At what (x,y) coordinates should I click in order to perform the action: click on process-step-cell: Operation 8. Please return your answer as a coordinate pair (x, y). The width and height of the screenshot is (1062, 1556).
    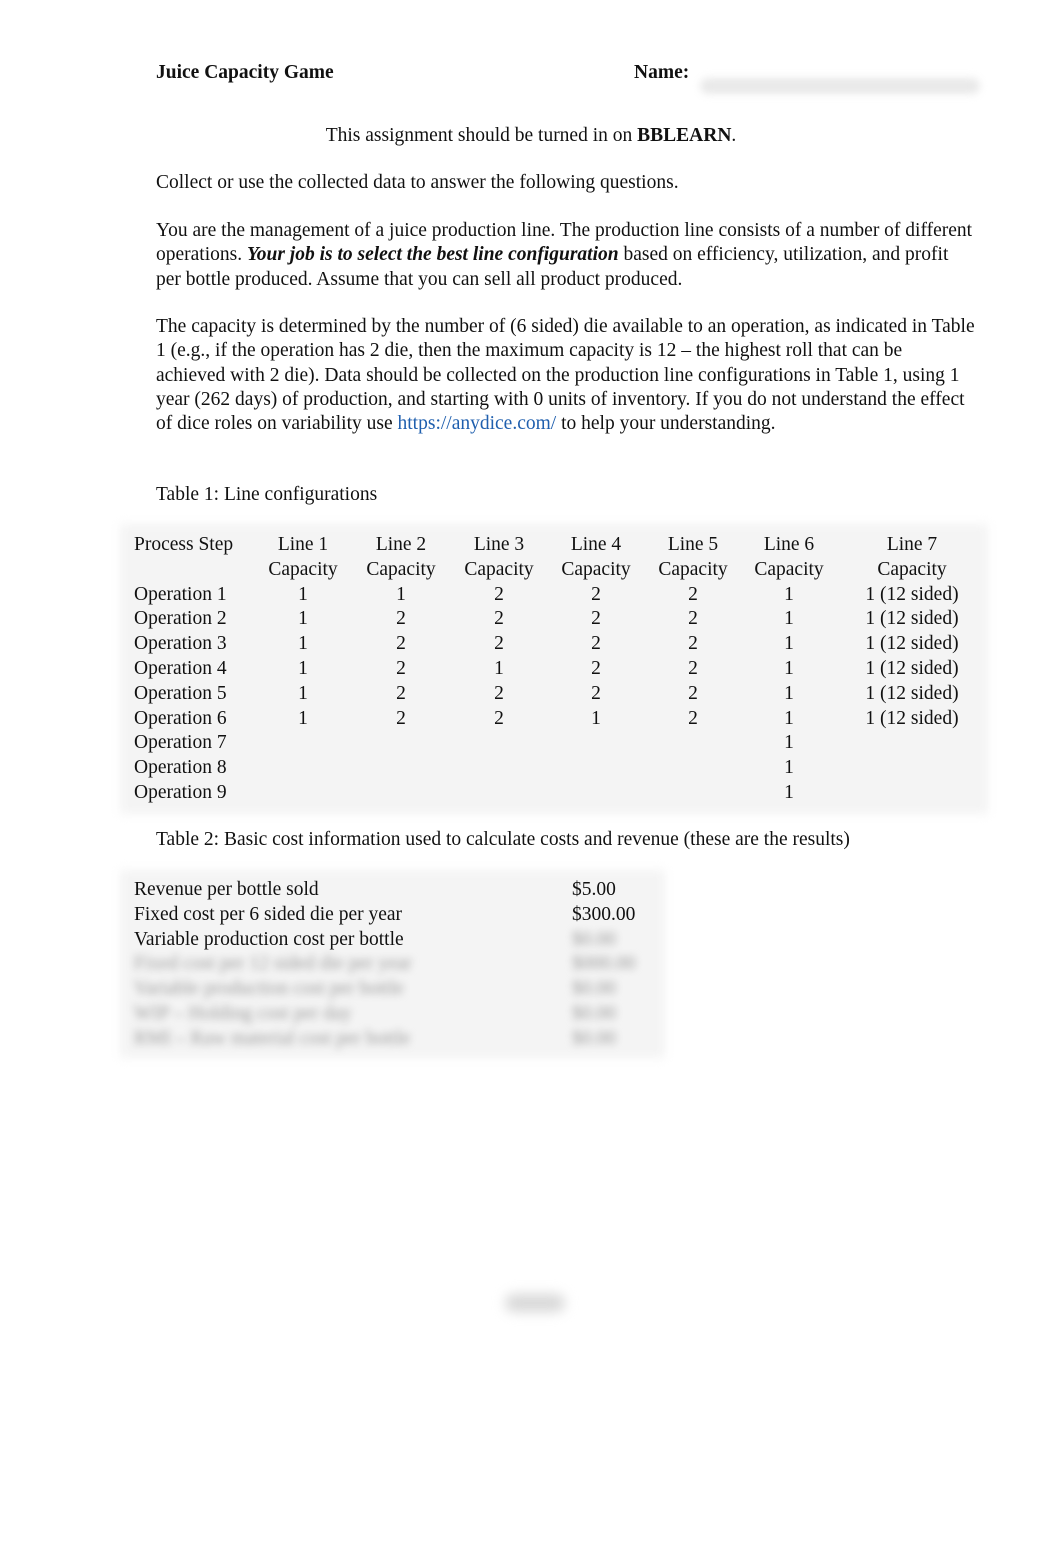
    Looking at the image, I should click on (180, 768).